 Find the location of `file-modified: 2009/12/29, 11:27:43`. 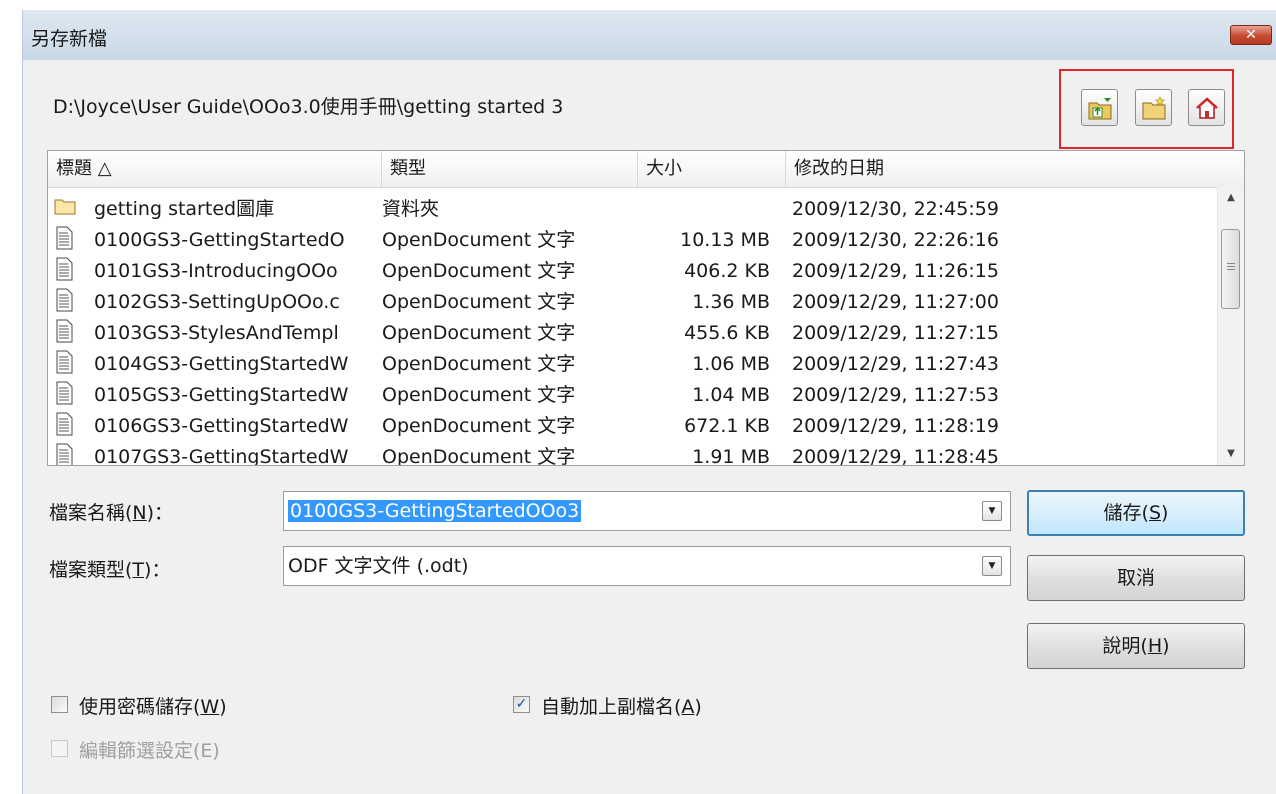

file-modified: 2009/12/29, 11:27:43 is located at coordinates (895, 364).